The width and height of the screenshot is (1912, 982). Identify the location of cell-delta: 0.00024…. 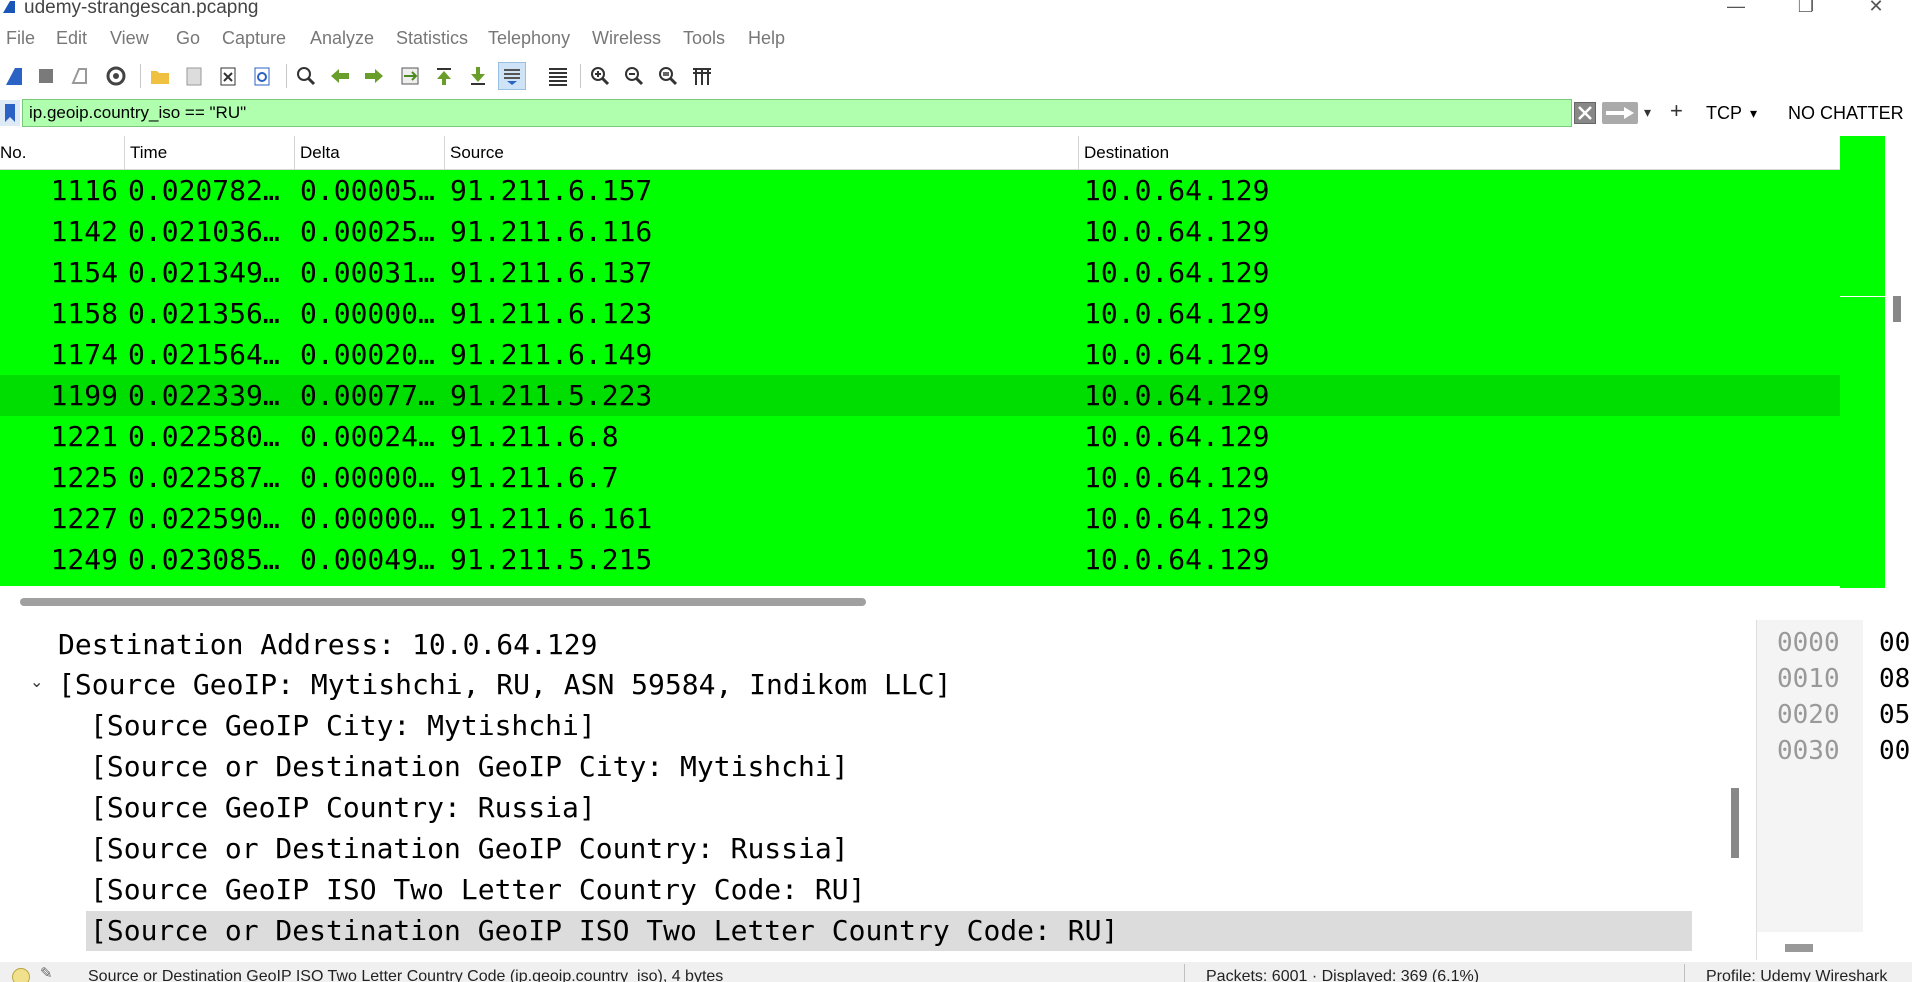
(367, 436).